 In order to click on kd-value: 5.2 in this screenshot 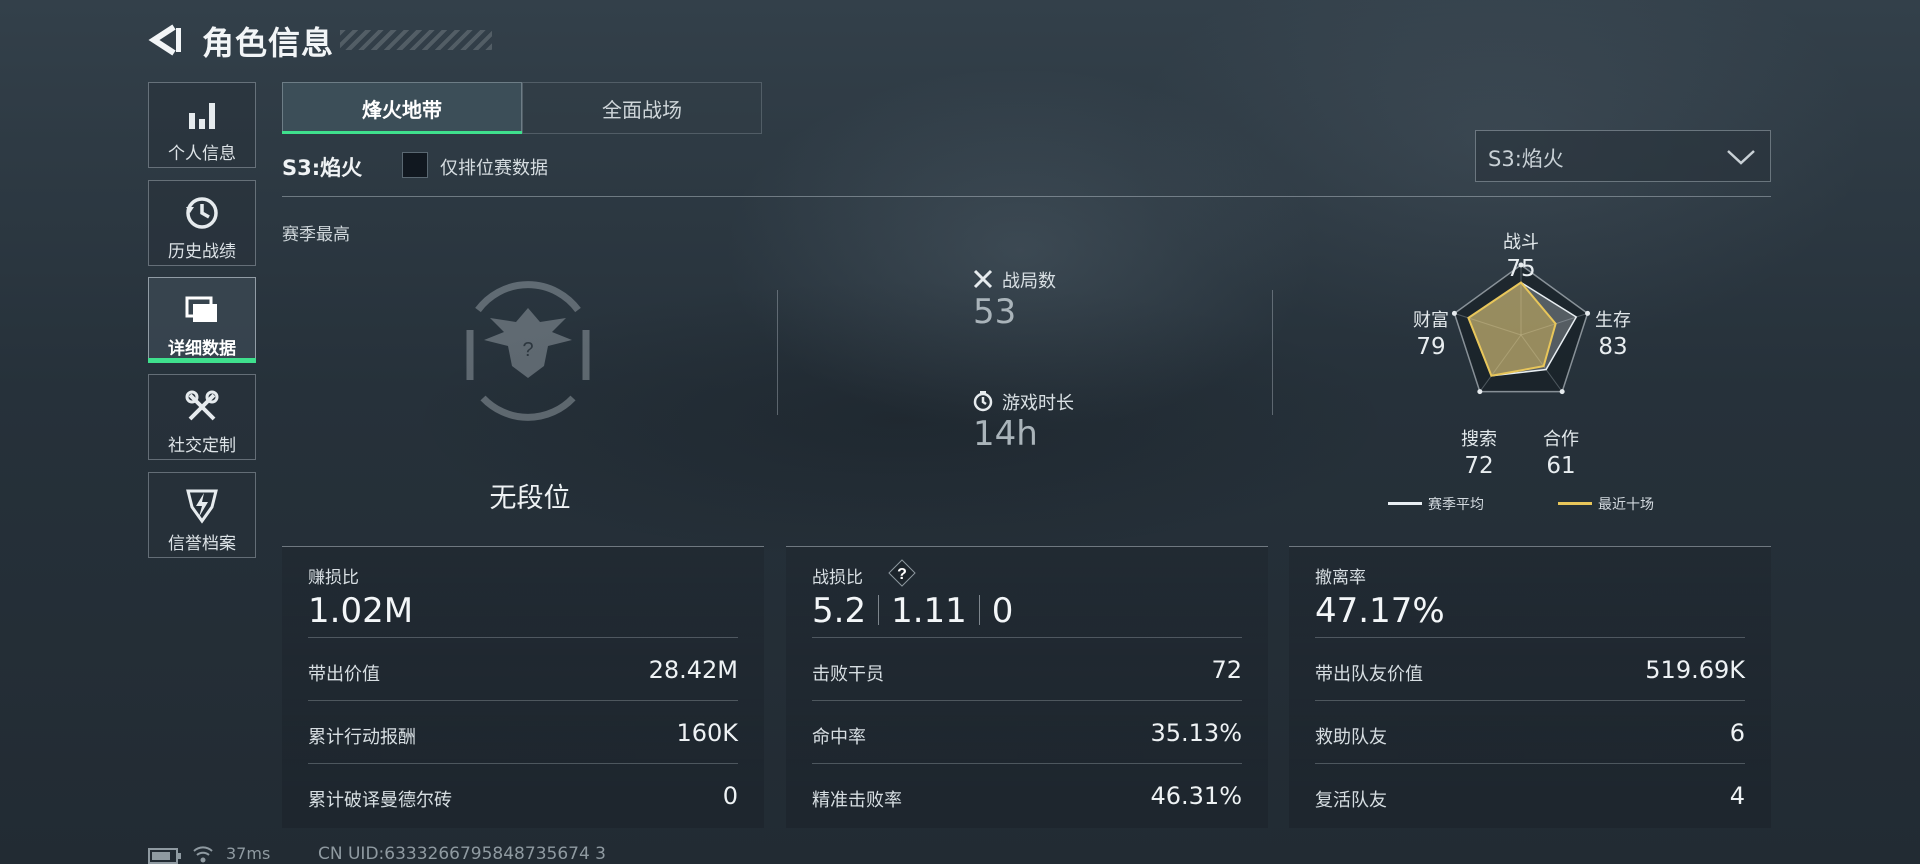, I will do `click(839, 611)`.